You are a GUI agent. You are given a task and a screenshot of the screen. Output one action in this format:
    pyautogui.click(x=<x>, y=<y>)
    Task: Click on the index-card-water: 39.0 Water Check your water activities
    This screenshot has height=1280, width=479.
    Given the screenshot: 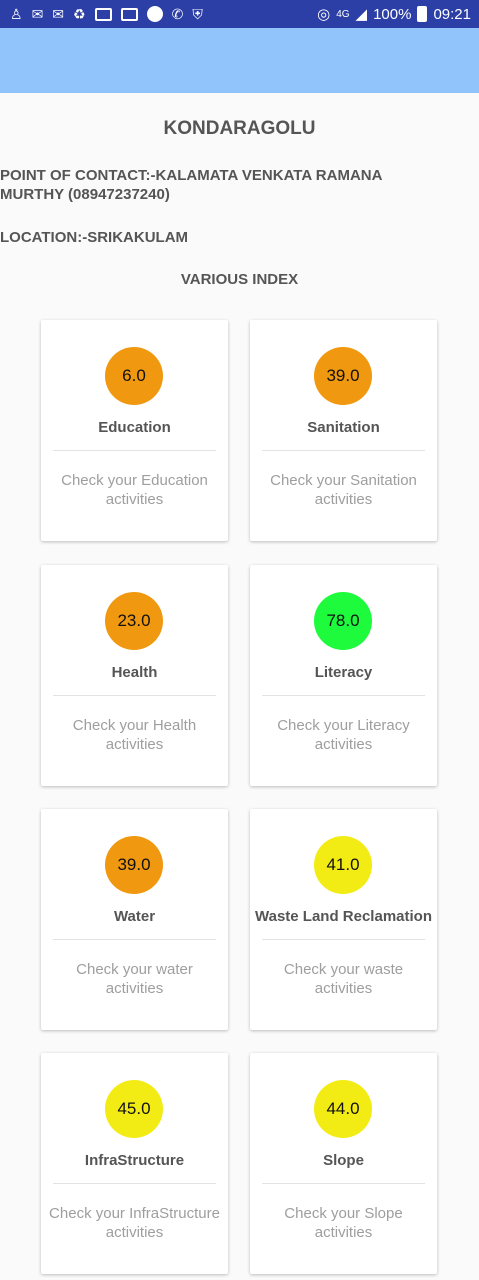 What is the action you would take?
    pyautogui.click(x=134, y=919)
    